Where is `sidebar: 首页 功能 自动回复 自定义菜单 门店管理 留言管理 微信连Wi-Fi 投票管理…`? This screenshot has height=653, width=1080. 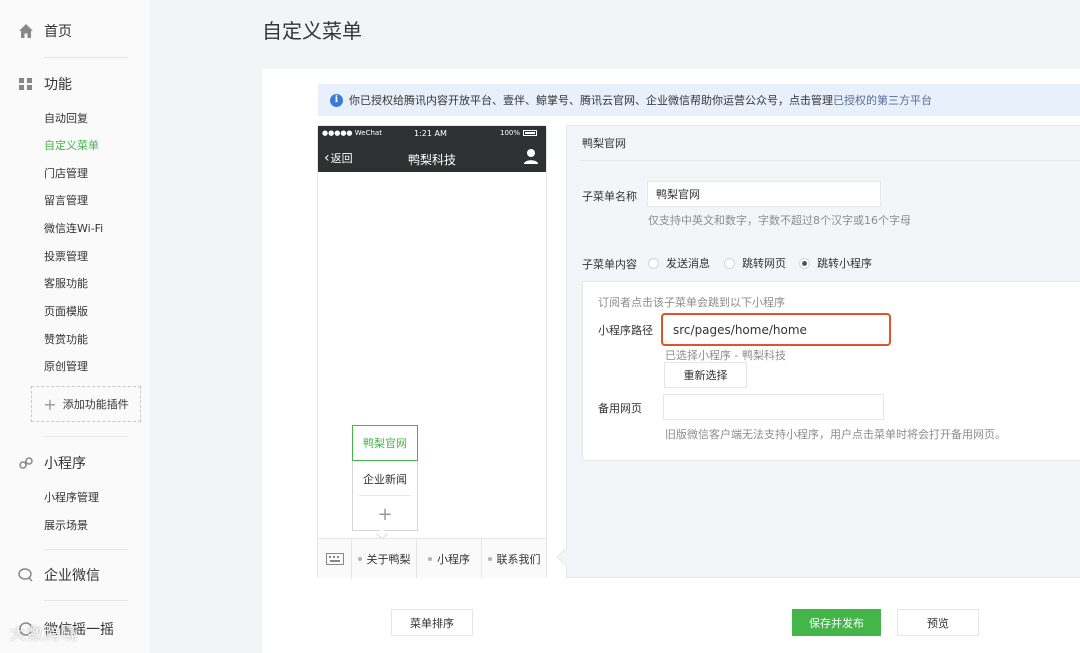
sidebar: 首页 功能 自动回复 自定义菜单 门店管理 留言管理 微信连Wi-Fi 投票管理… is located at coordinates (75, 326).